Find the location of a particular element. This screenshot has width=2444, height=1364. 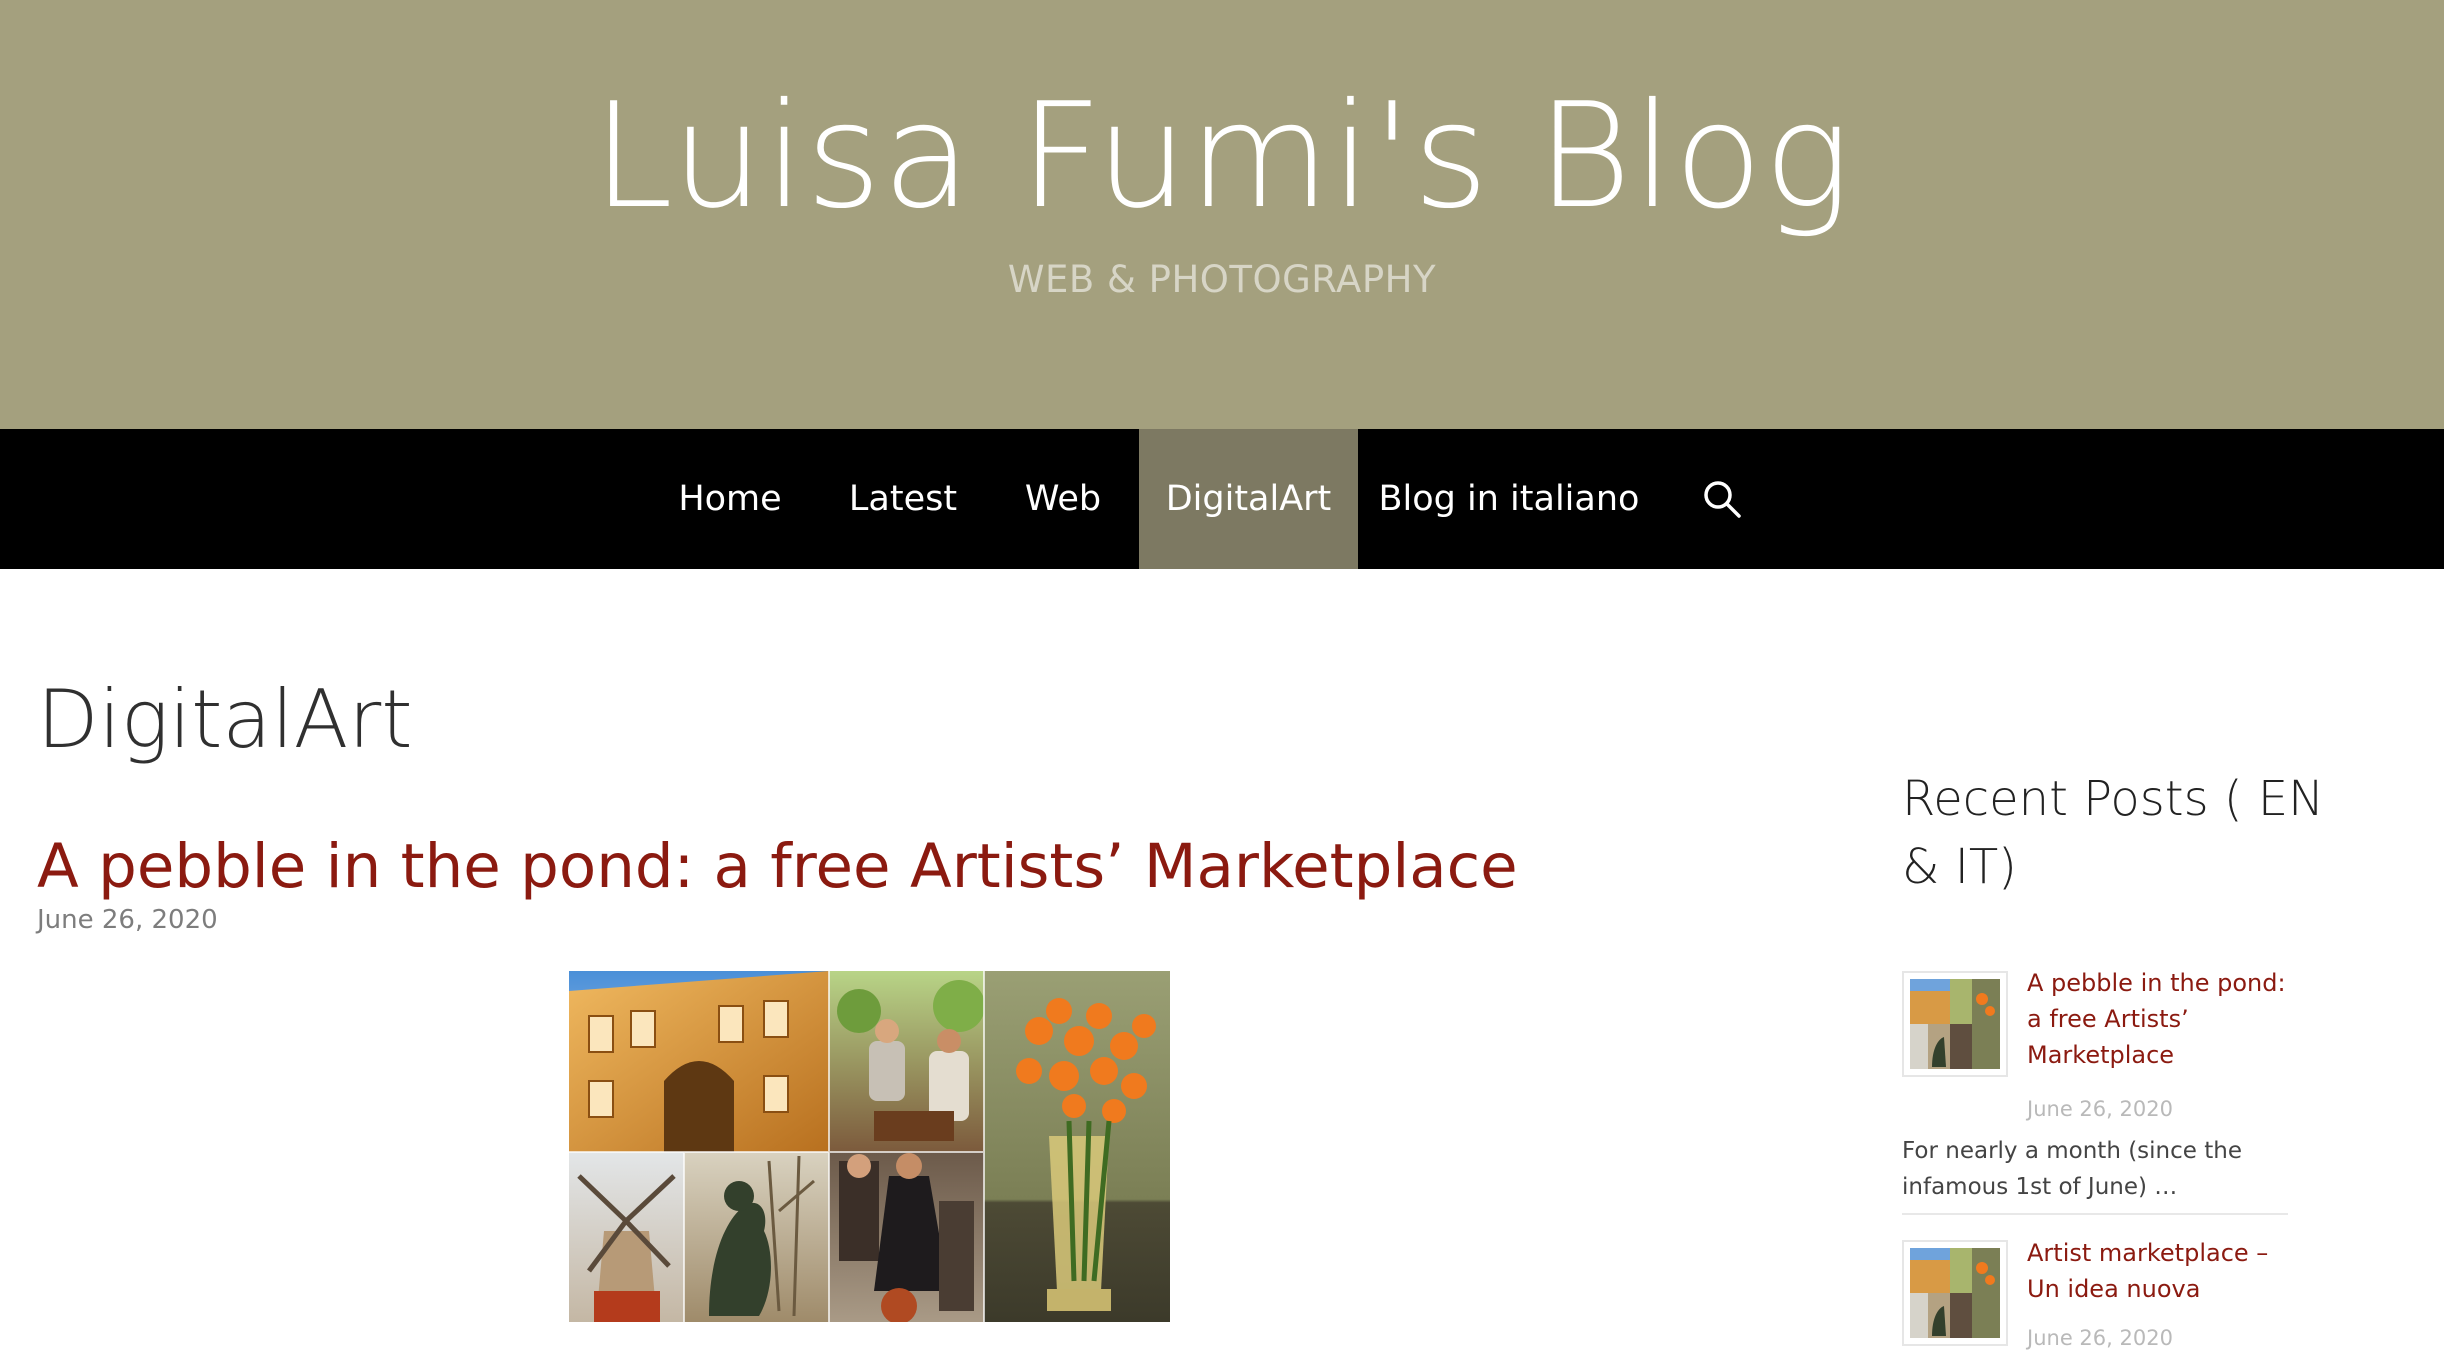

recent-posts-widget-title: Recent Posts ( EN & IT) is located at coordinates (2113, 833).